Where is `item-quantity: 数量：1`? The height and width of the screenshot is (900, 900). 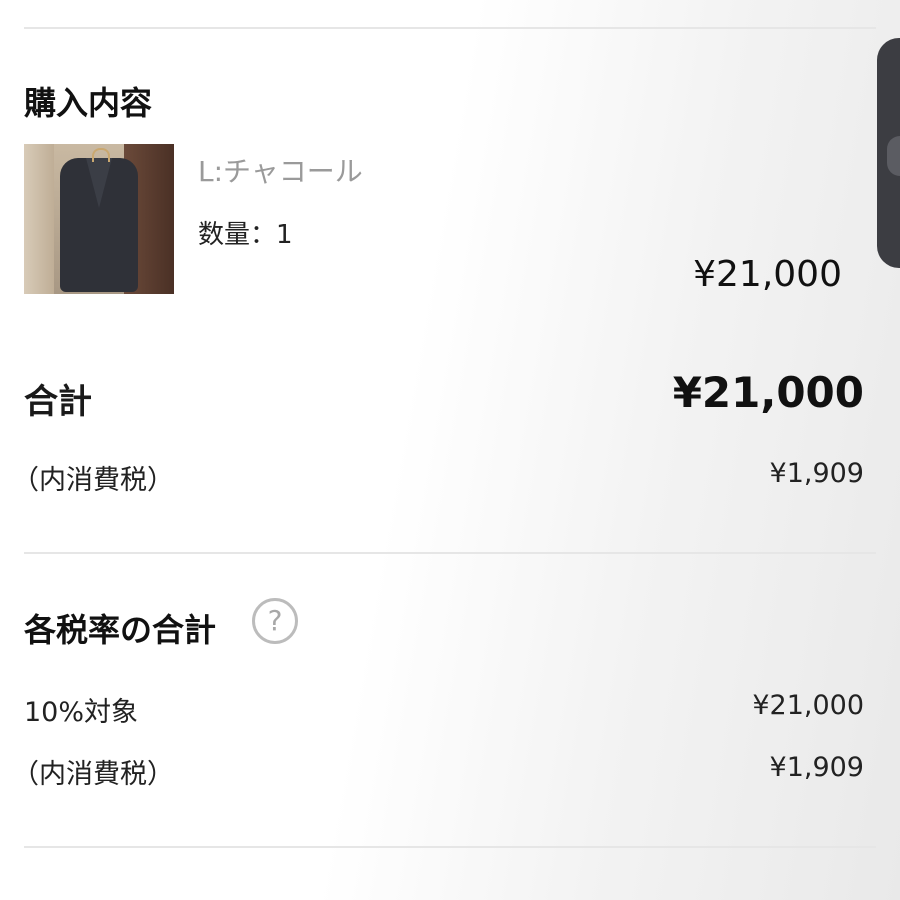
item-quantity: 数量：1 is located at coordinates (245, 235).